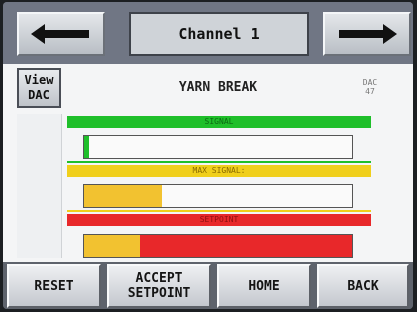 Image resolution: width=417 pixels, height=312 pixels. Describe the element at coordinates (264, 286) in the screenshot. I see `home-button: HOME` at that location.